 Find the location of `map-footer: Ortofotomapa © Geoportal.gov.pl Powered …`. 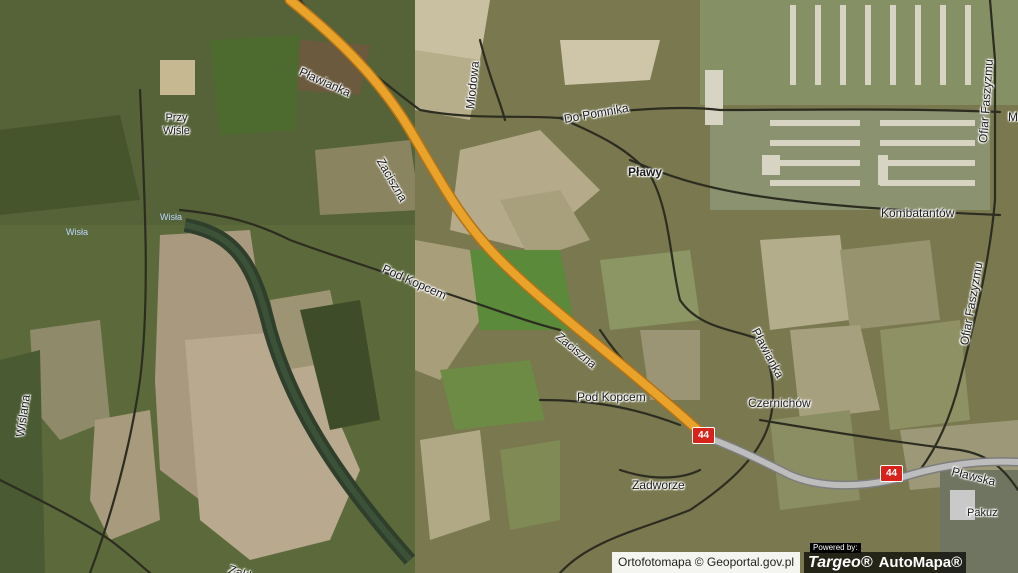

map-footer: Ortofotomapa © Geoportal.gov.pl Powered … is located at coordinates (815, 558).